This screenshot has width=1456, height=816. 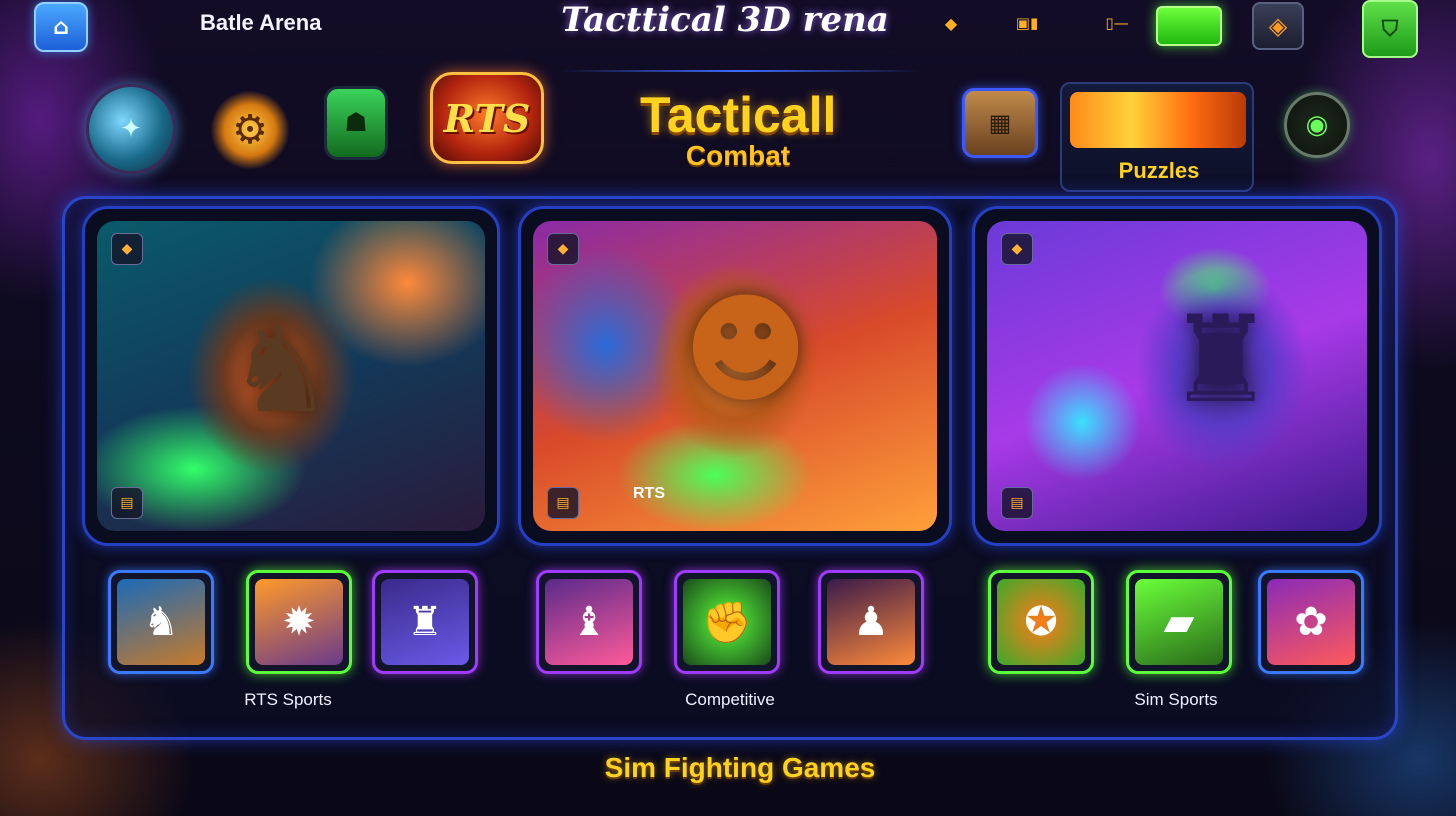 I want to click on mech-alien-art: ♜ ◆ ▤, so click(x=1177, y=376).